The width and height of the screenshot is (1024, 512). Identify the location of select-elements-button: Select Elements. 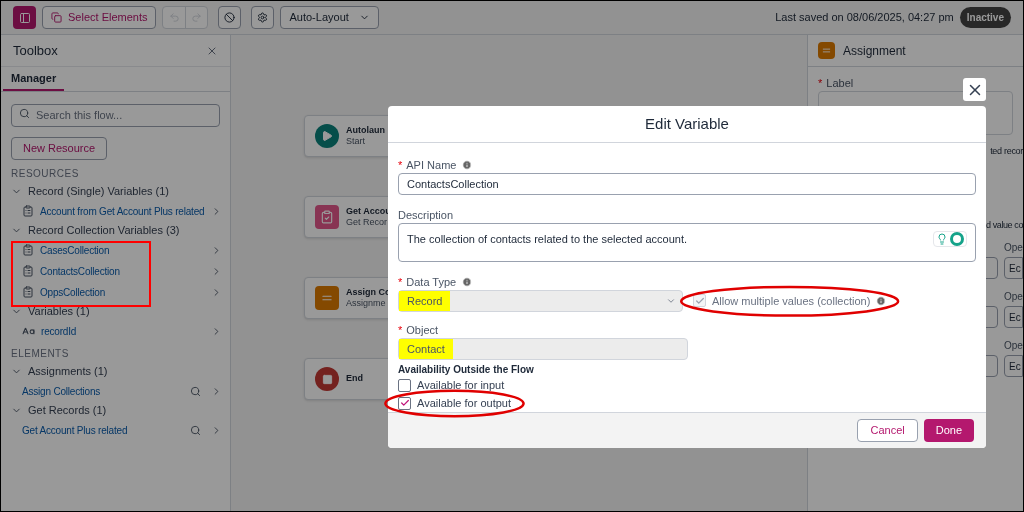
(99, 17).